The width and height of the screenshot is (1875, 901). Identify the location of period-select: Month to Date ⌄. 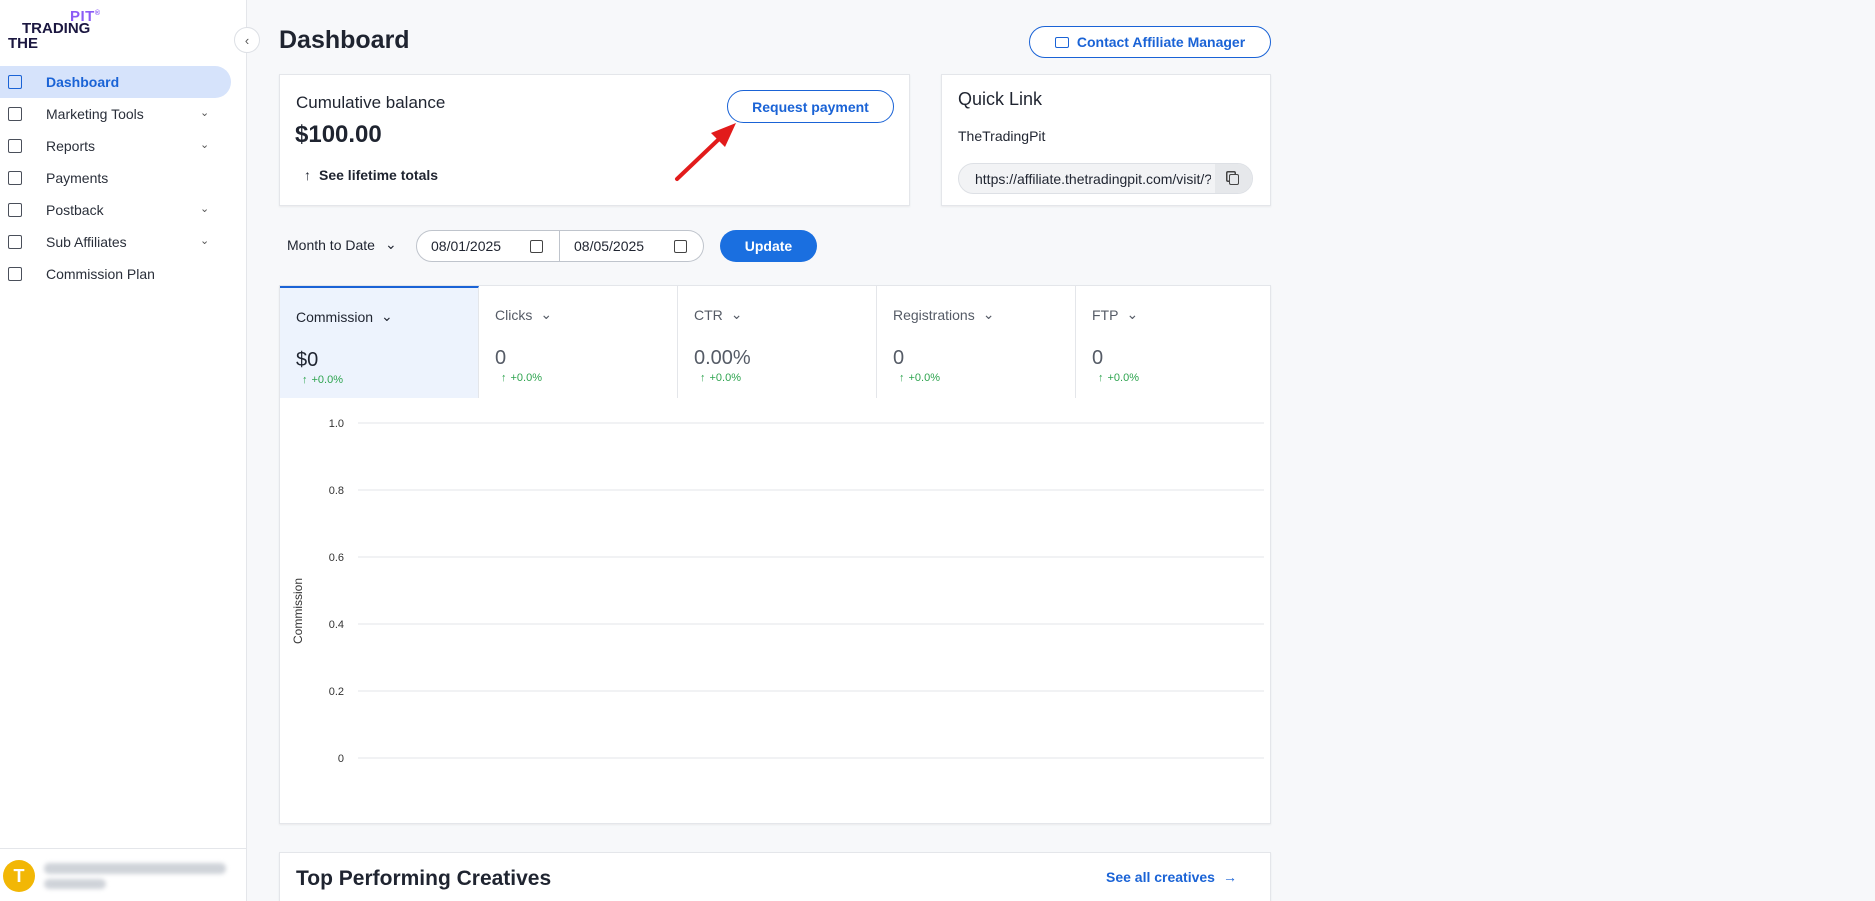
(342, 244).